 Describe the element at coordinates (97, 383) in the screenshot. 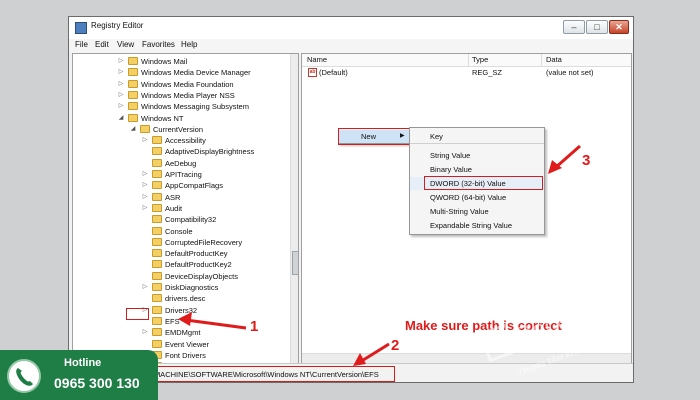

I see `hotline-number: 0965 300 130` at that location.